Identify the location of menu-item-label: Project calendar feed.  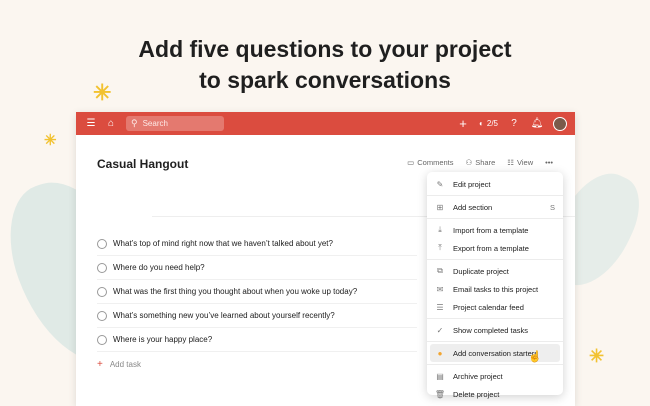
(488, 307).